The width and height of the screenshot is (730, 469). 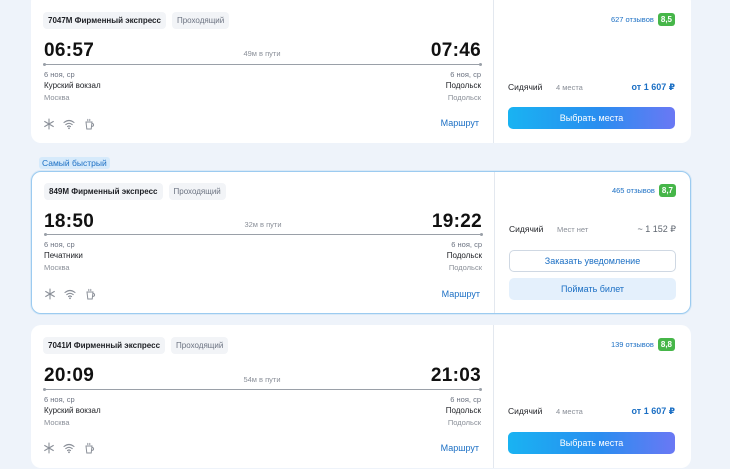 What do you see at coordinates (667, 190) in the screenshot?
I see `rating-badge: 8,7` at bounding box center [667, 190].